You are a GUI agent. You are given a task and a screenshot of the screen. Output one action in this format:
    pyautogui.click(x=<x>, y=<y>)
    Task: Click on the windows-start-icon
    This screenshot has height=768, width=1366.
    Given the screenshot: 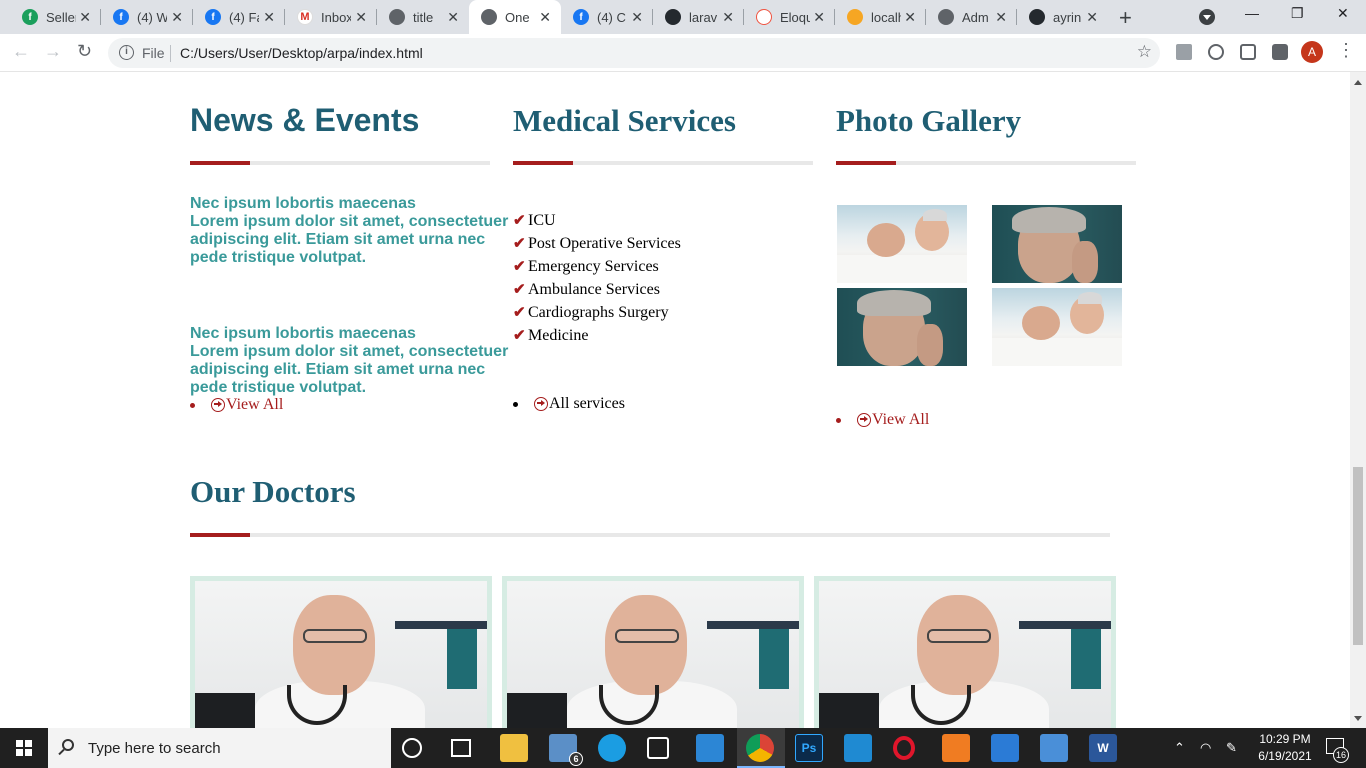 What is the action you would take?
    pyautogui.click(x=24, y=748)
    